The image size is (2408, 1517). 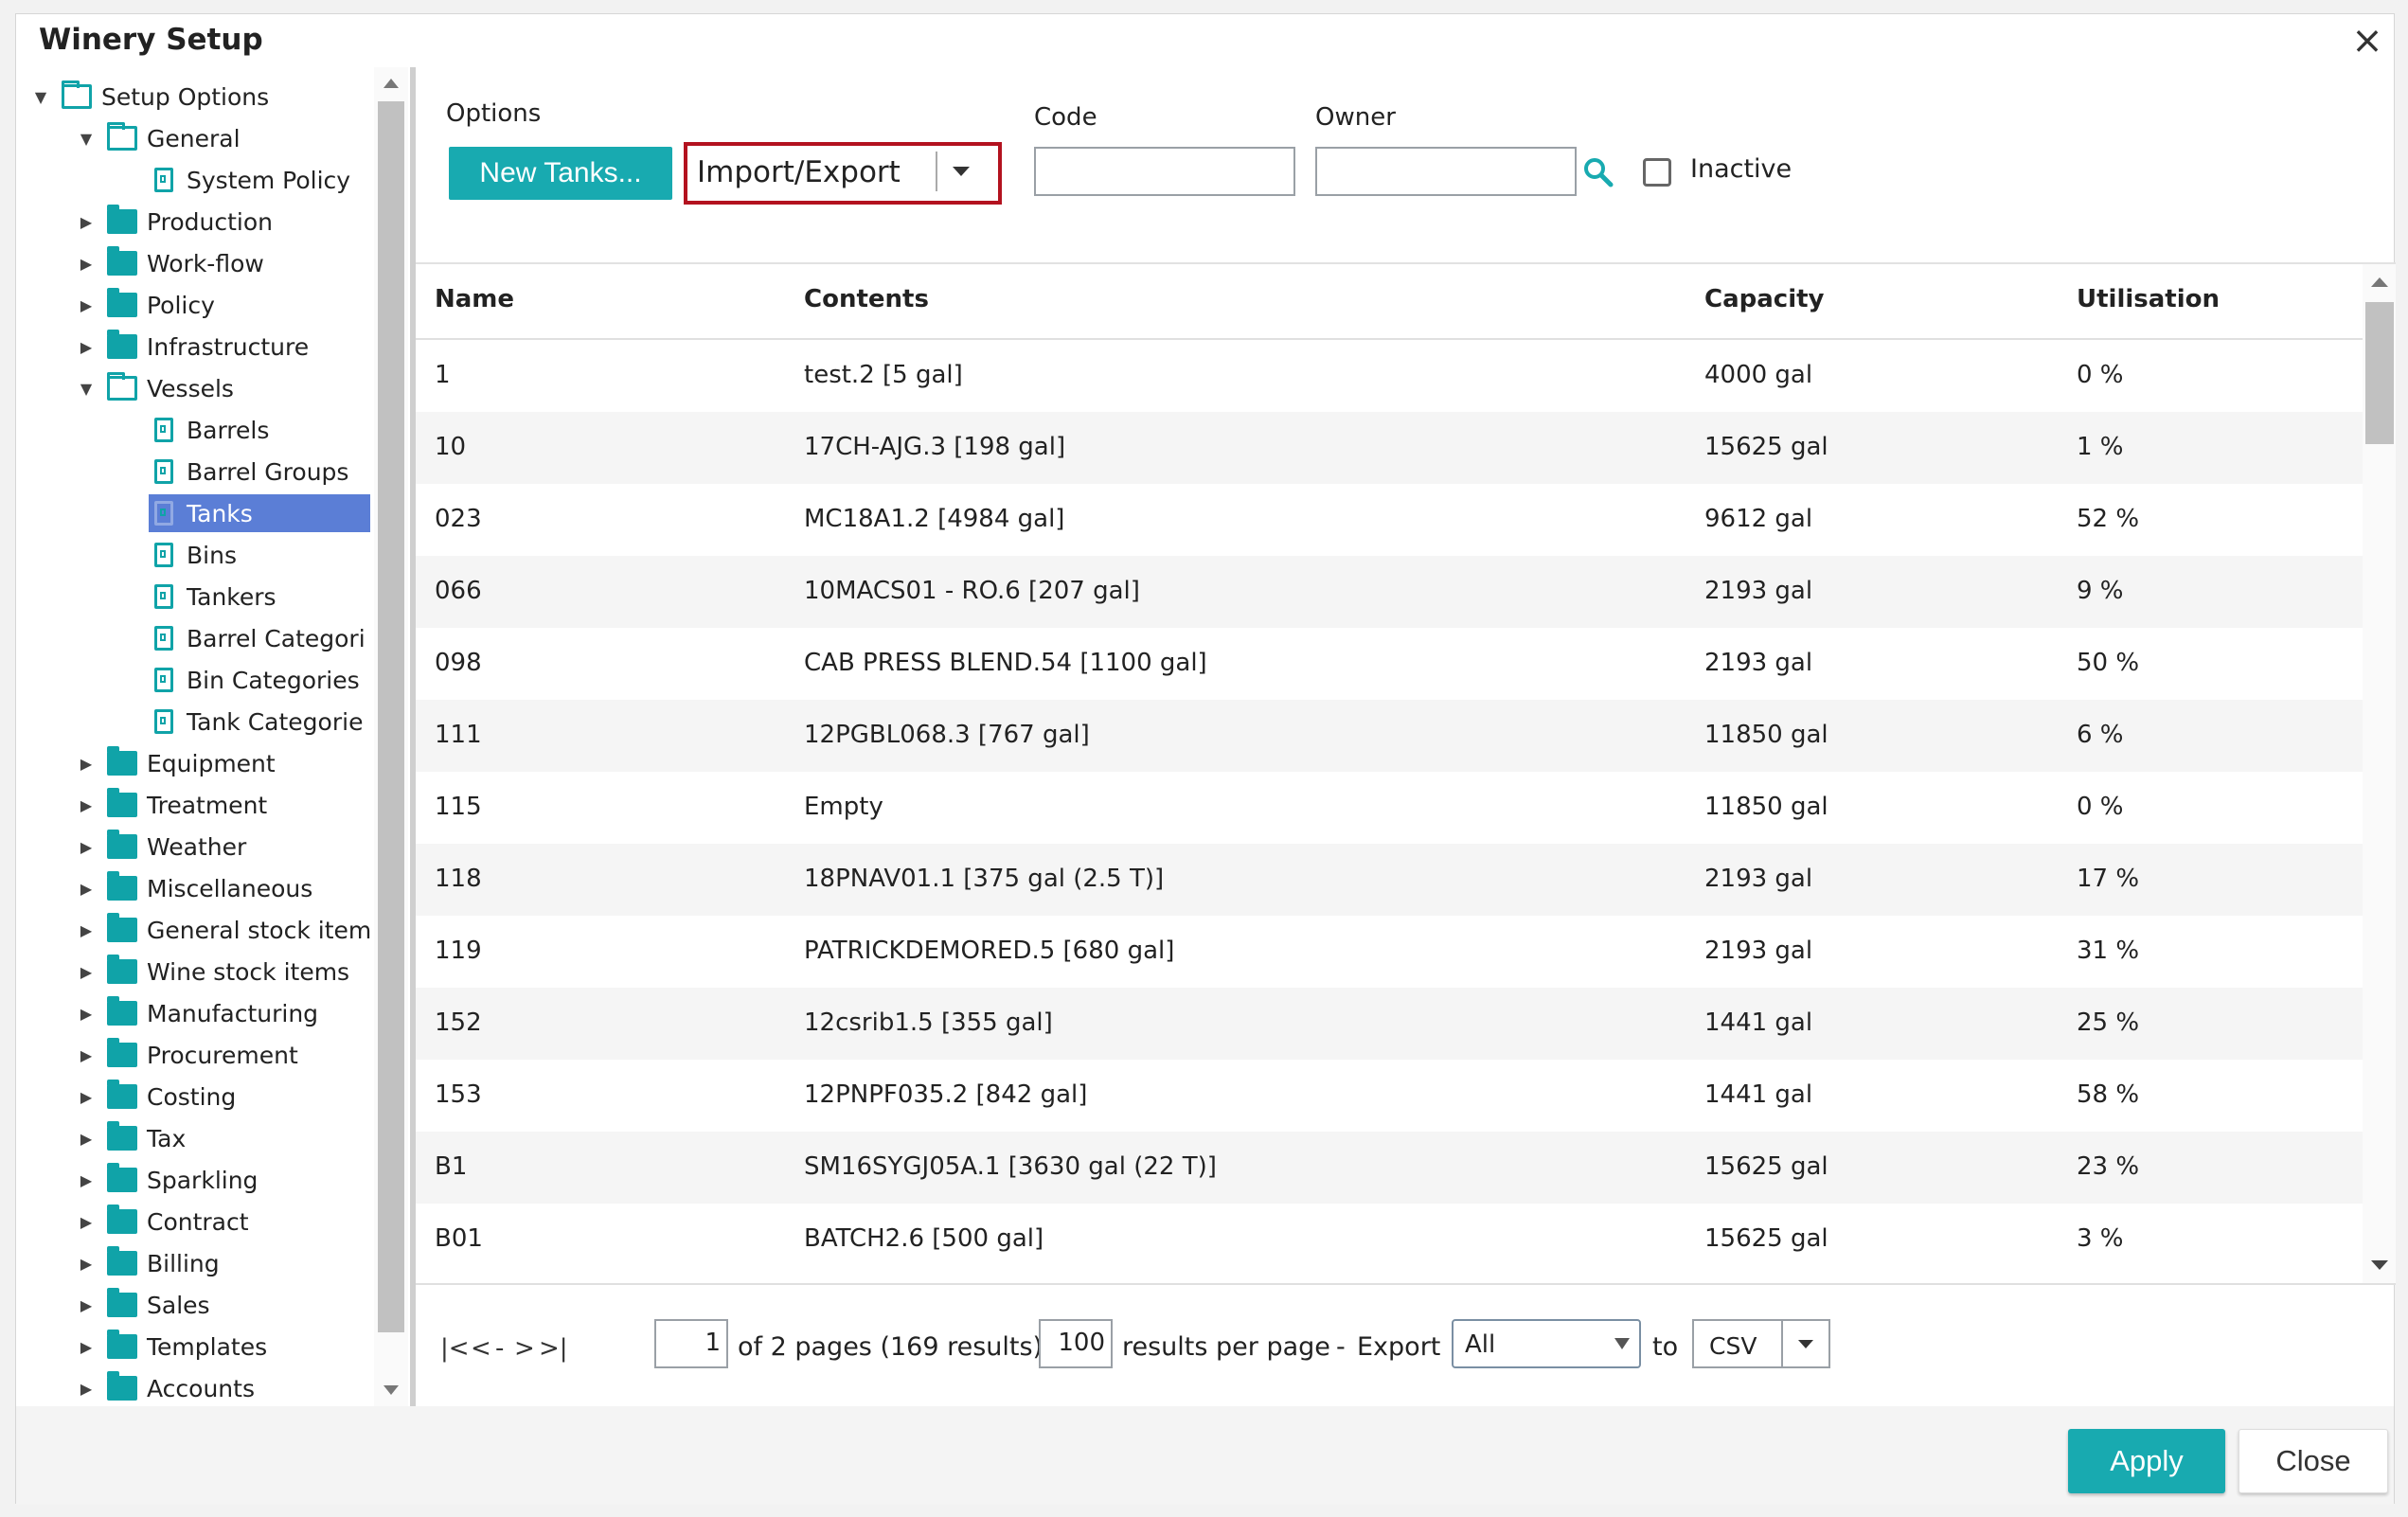 I want to click on table-scrollbar, so click(x=2379, y=773).